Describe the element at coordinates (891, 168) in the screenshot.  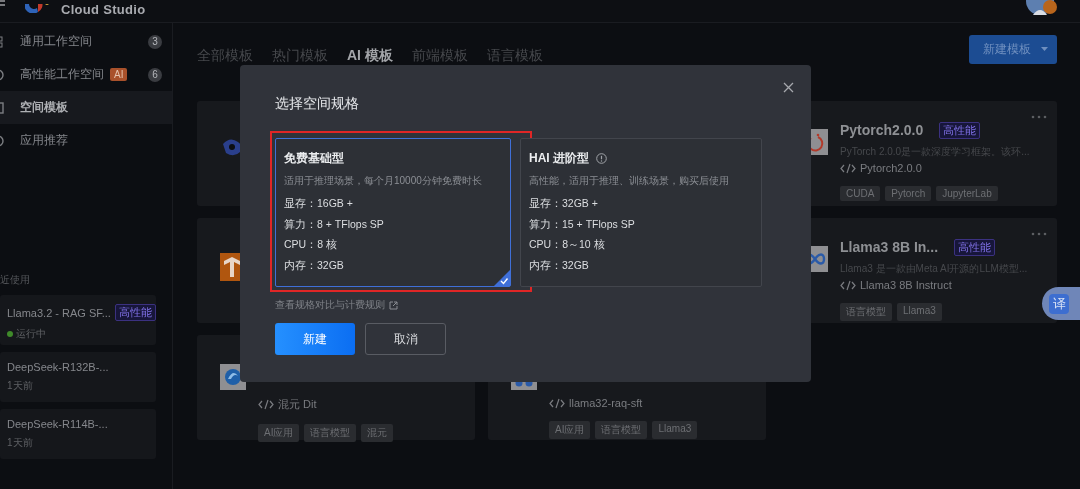
I see `environment-name: Pytorch2.0.0` at that location.